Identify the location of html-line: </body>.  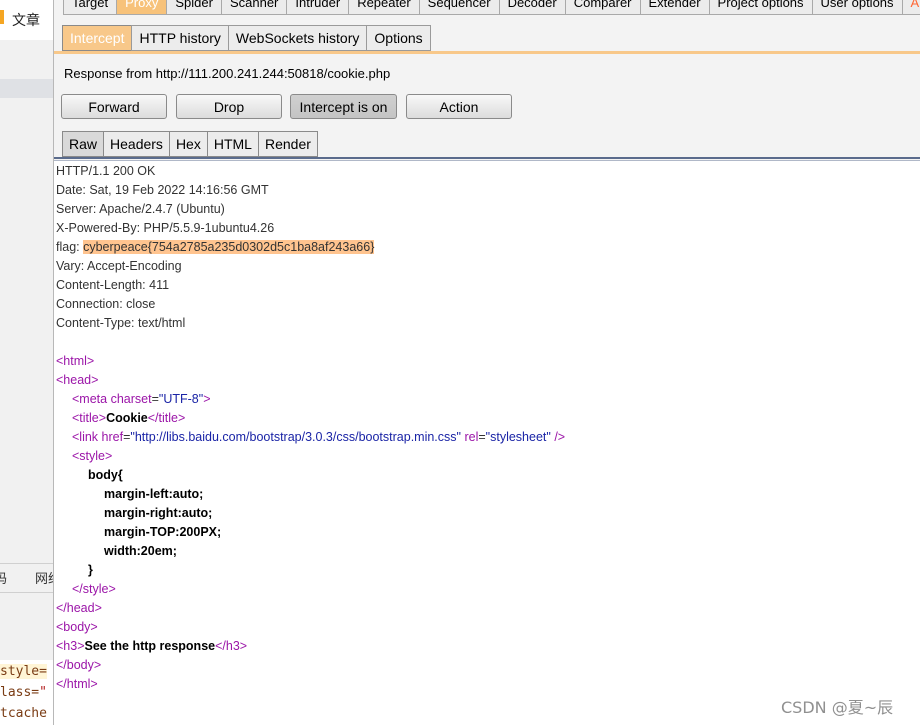
(79, 665).